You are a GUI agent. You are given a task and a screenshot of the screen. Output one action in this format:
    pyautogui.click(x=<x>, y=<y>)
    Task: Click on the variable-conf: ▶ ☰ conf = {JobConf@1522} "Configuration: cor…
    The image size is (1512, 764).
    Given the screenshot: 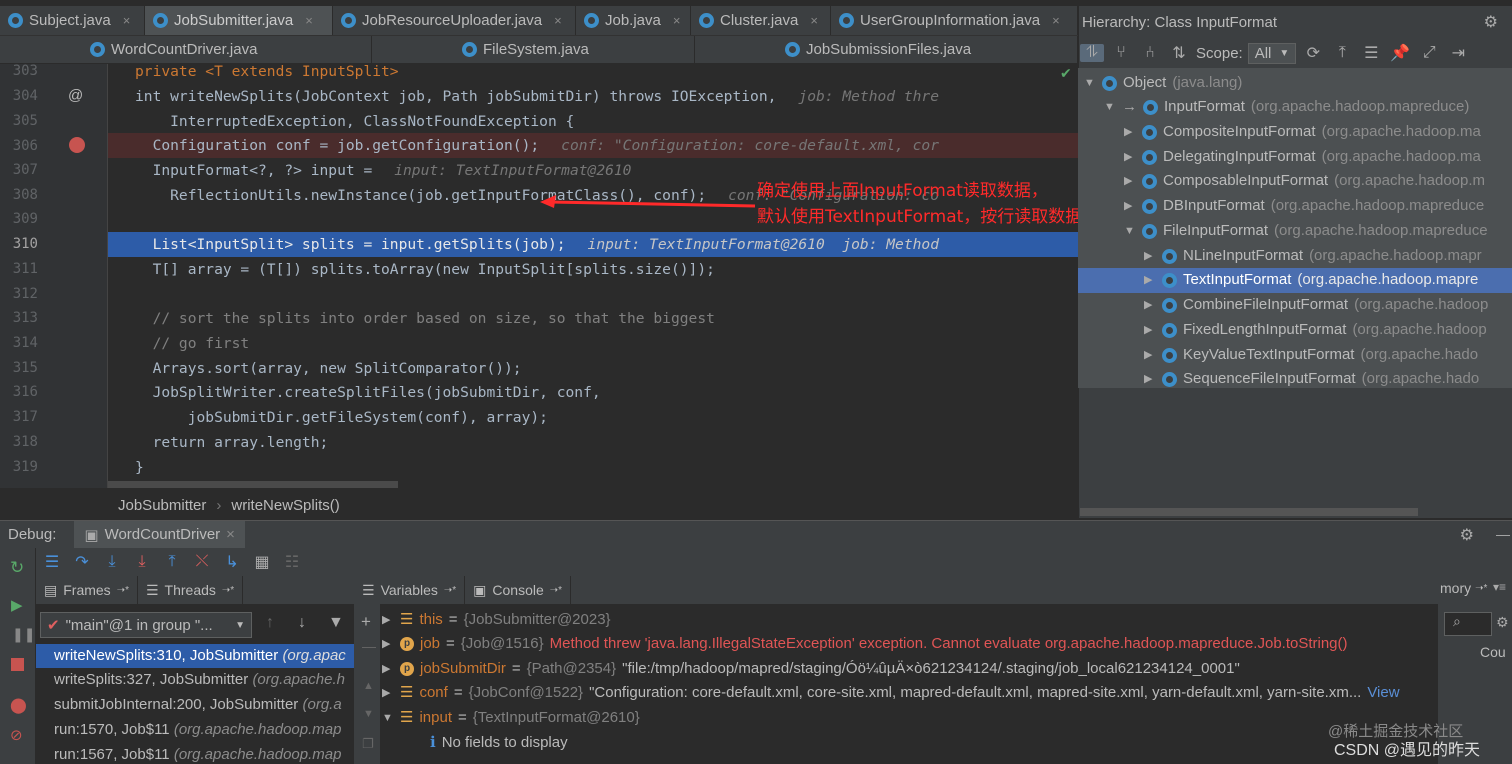 What is the action you would take?
    pyautogui.click(x=891, y=693)
    